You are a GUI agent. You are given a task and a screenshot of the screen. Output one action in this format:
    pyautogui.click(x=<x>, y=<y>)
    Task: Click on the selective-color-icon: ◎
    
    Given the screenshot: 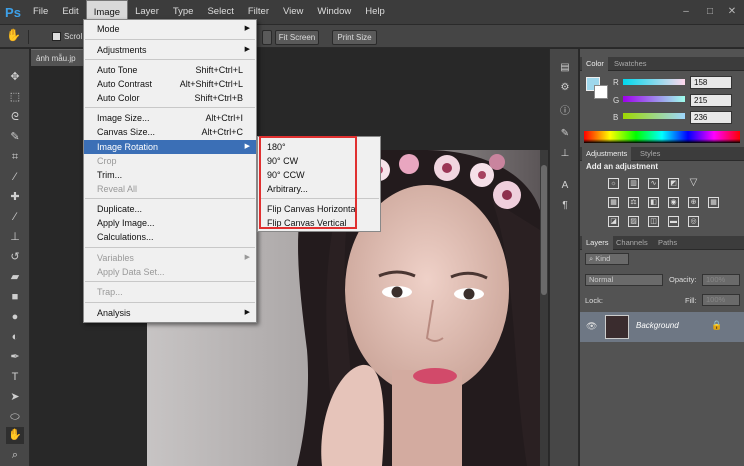 What is the action you would take?
    pyautogui.click(x=693, y=221)
    